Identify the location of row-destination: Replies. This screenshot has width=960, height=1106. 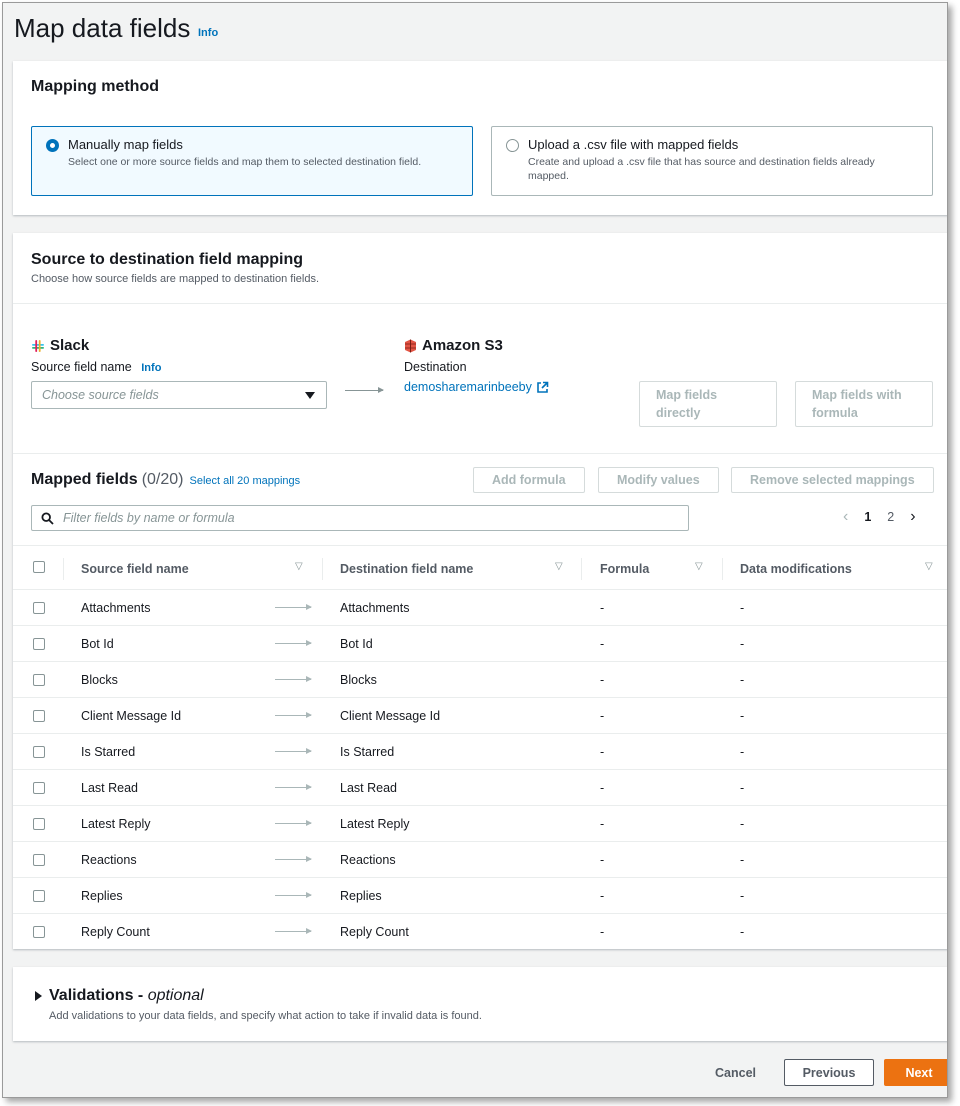
(361, 896).